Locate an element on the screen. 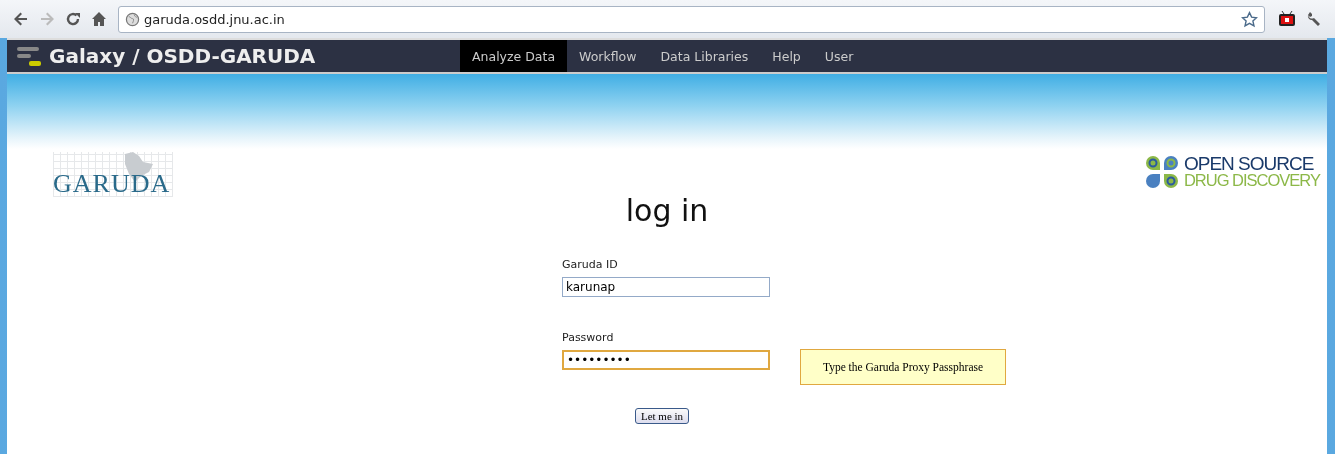  nav-tab: User is located at coordinates (839, 56).